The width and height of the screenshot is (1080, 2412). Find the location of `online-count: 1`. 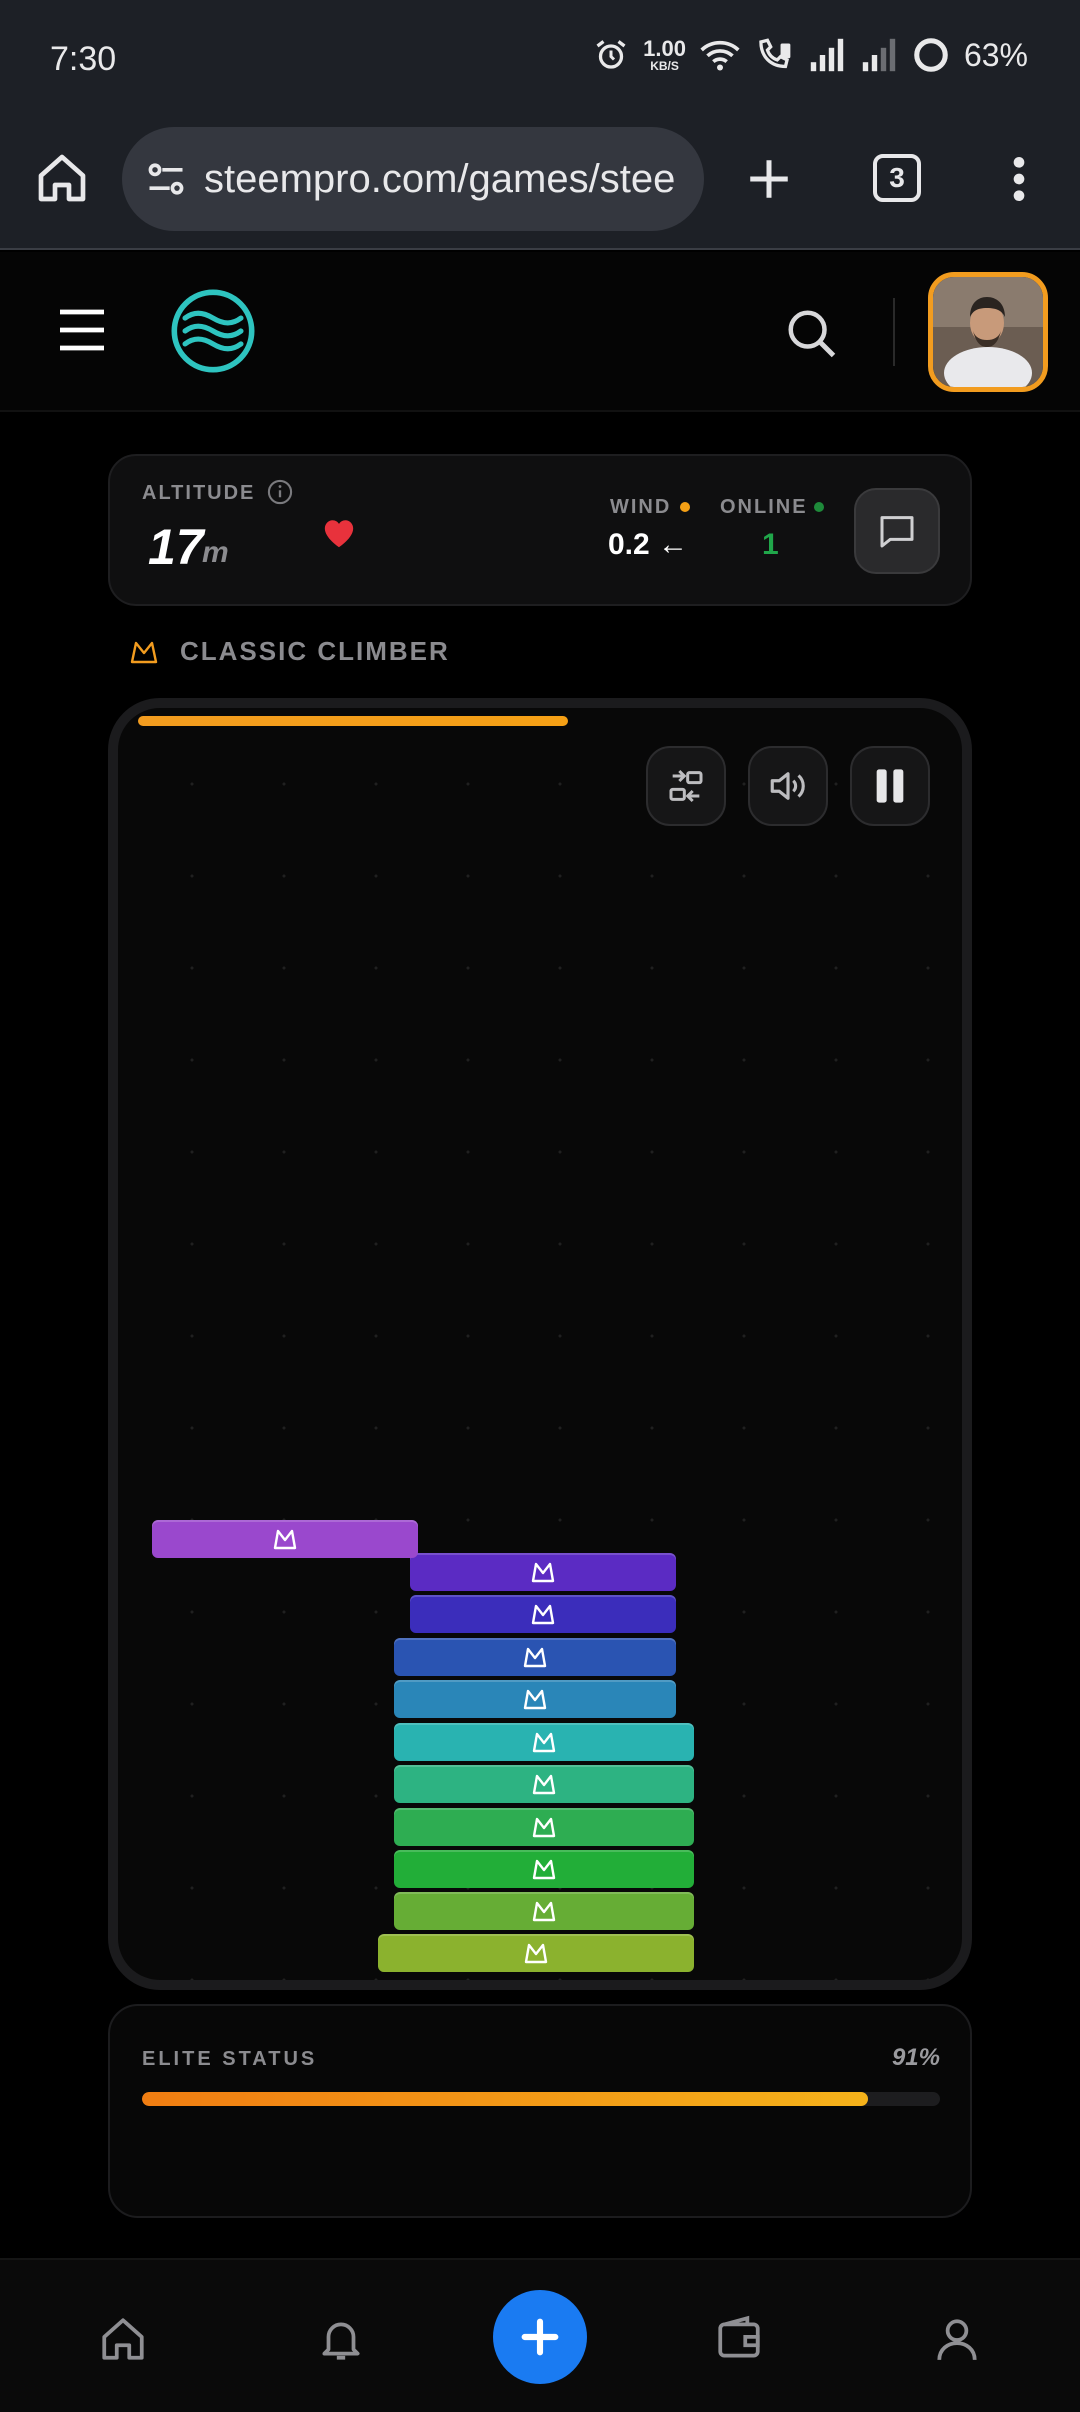

online-count: 1 is located at coordinates (770, 544).